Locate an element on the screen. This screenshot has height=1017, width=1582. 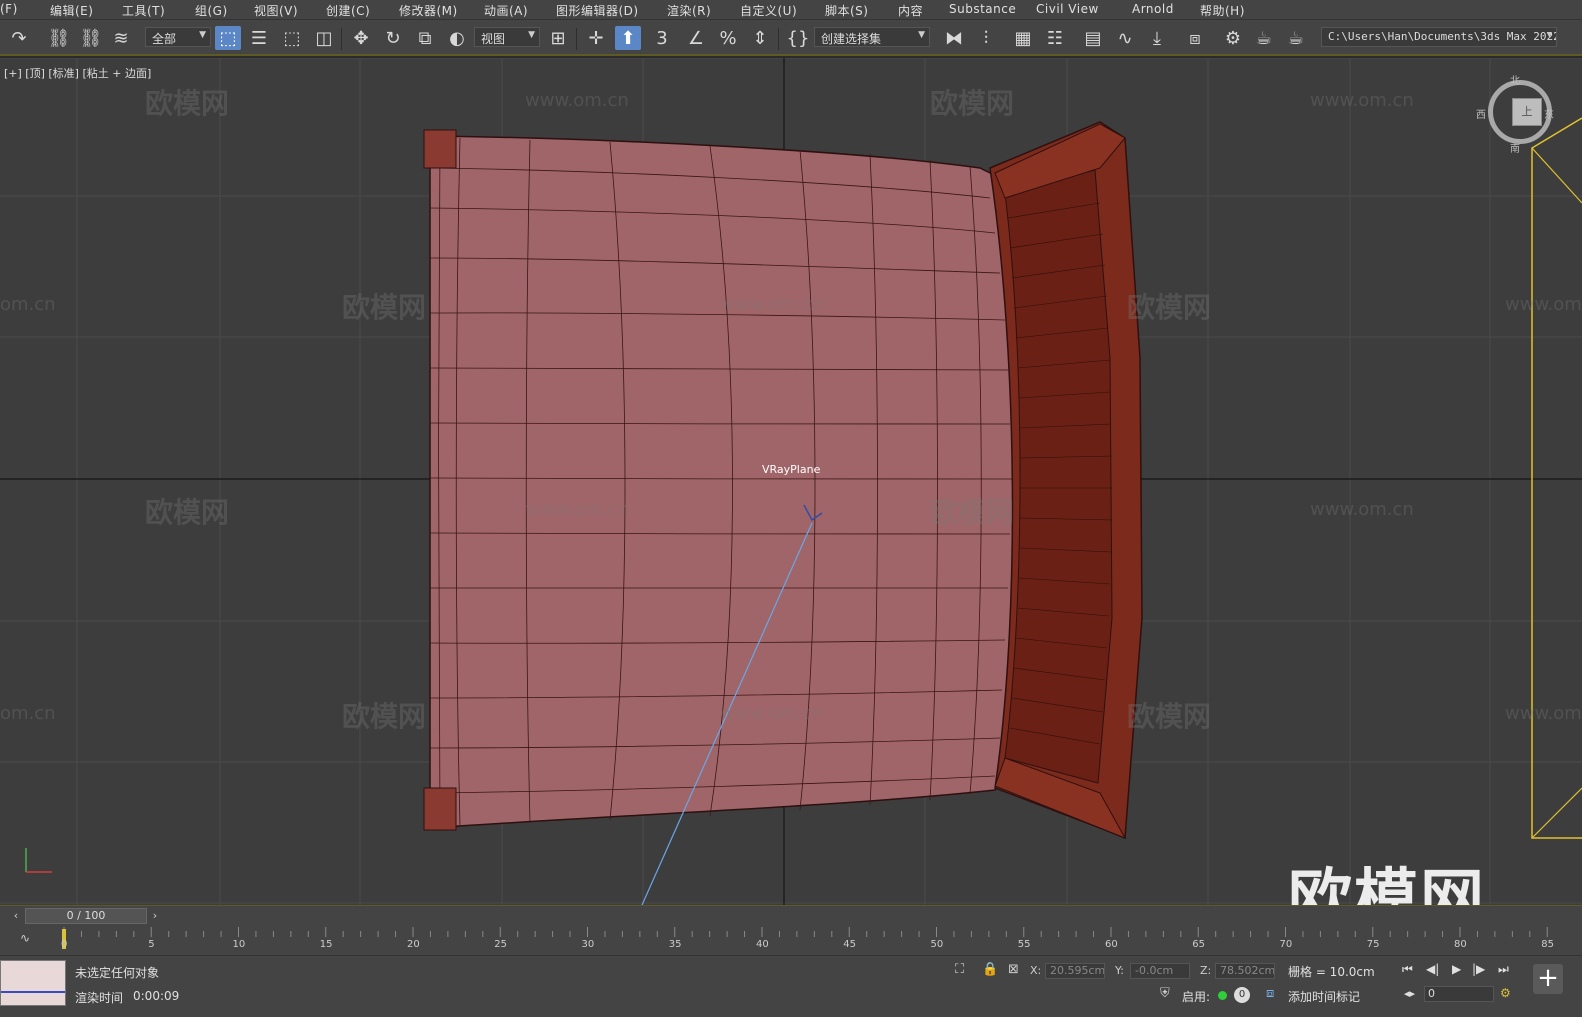
menu-file: (F) is located at coordinates (9, 9).